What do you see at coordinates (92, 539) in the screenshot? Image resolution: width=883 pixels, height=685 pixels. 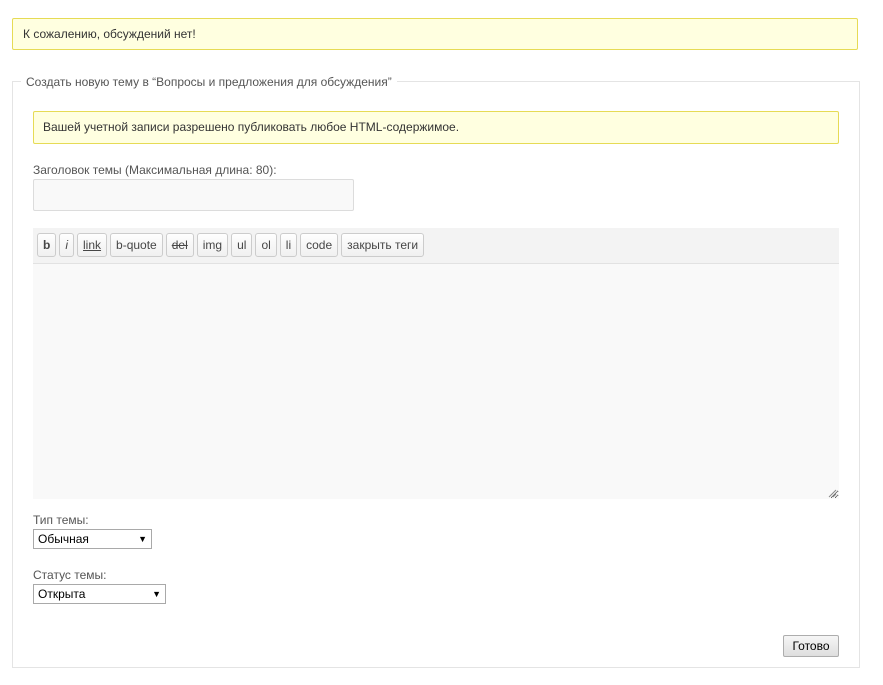 I see `topic-type-select: Обычная ▼` at bounding box center [92, 539].